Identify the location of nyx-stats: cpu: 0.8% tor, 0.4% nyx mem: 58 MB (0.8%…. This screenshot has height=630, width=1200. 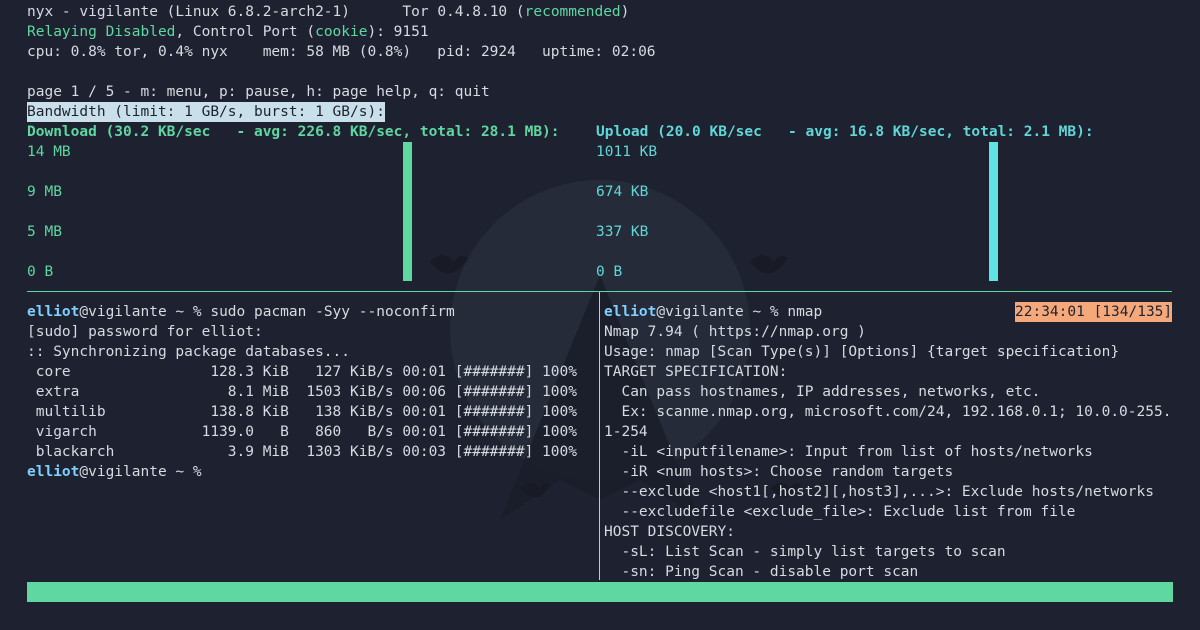
(341, 52).